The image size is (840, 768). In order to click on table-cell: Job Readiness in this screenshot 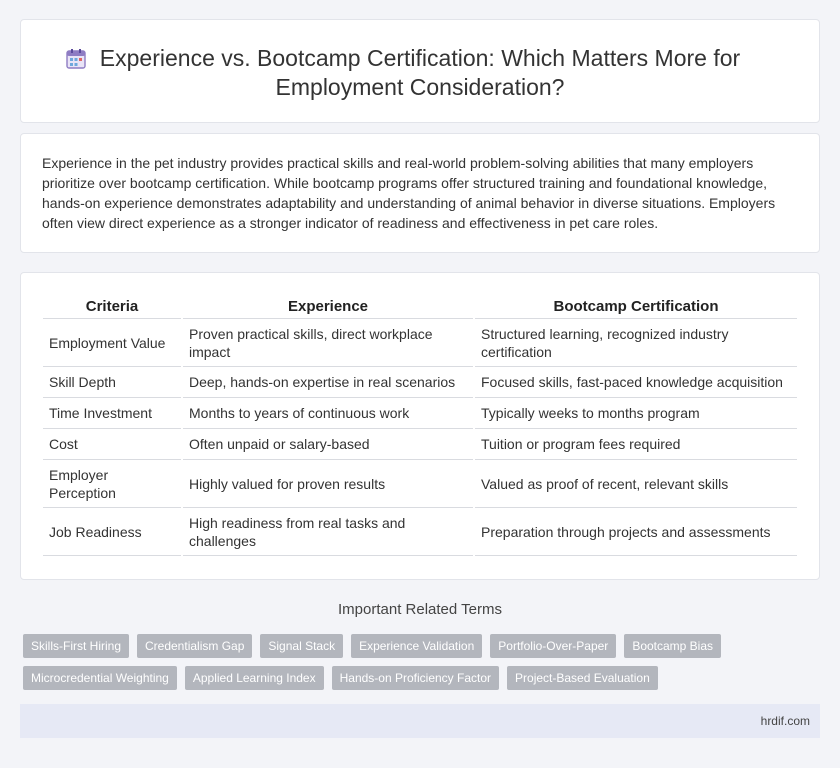, I will do `click(112, 532)`.